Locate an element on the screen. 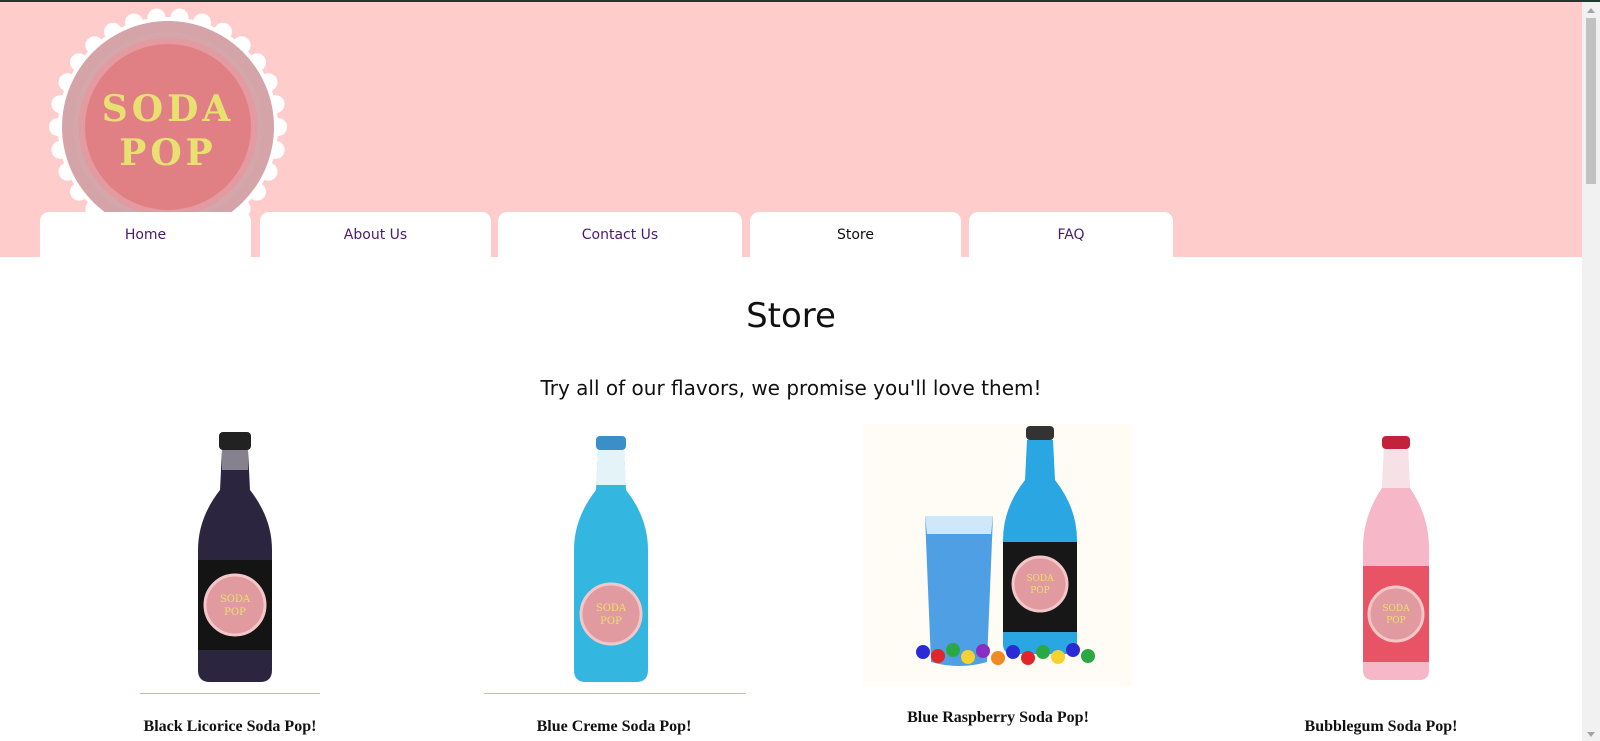  nav-tab-label: Store is located at coordinates (855, 234).